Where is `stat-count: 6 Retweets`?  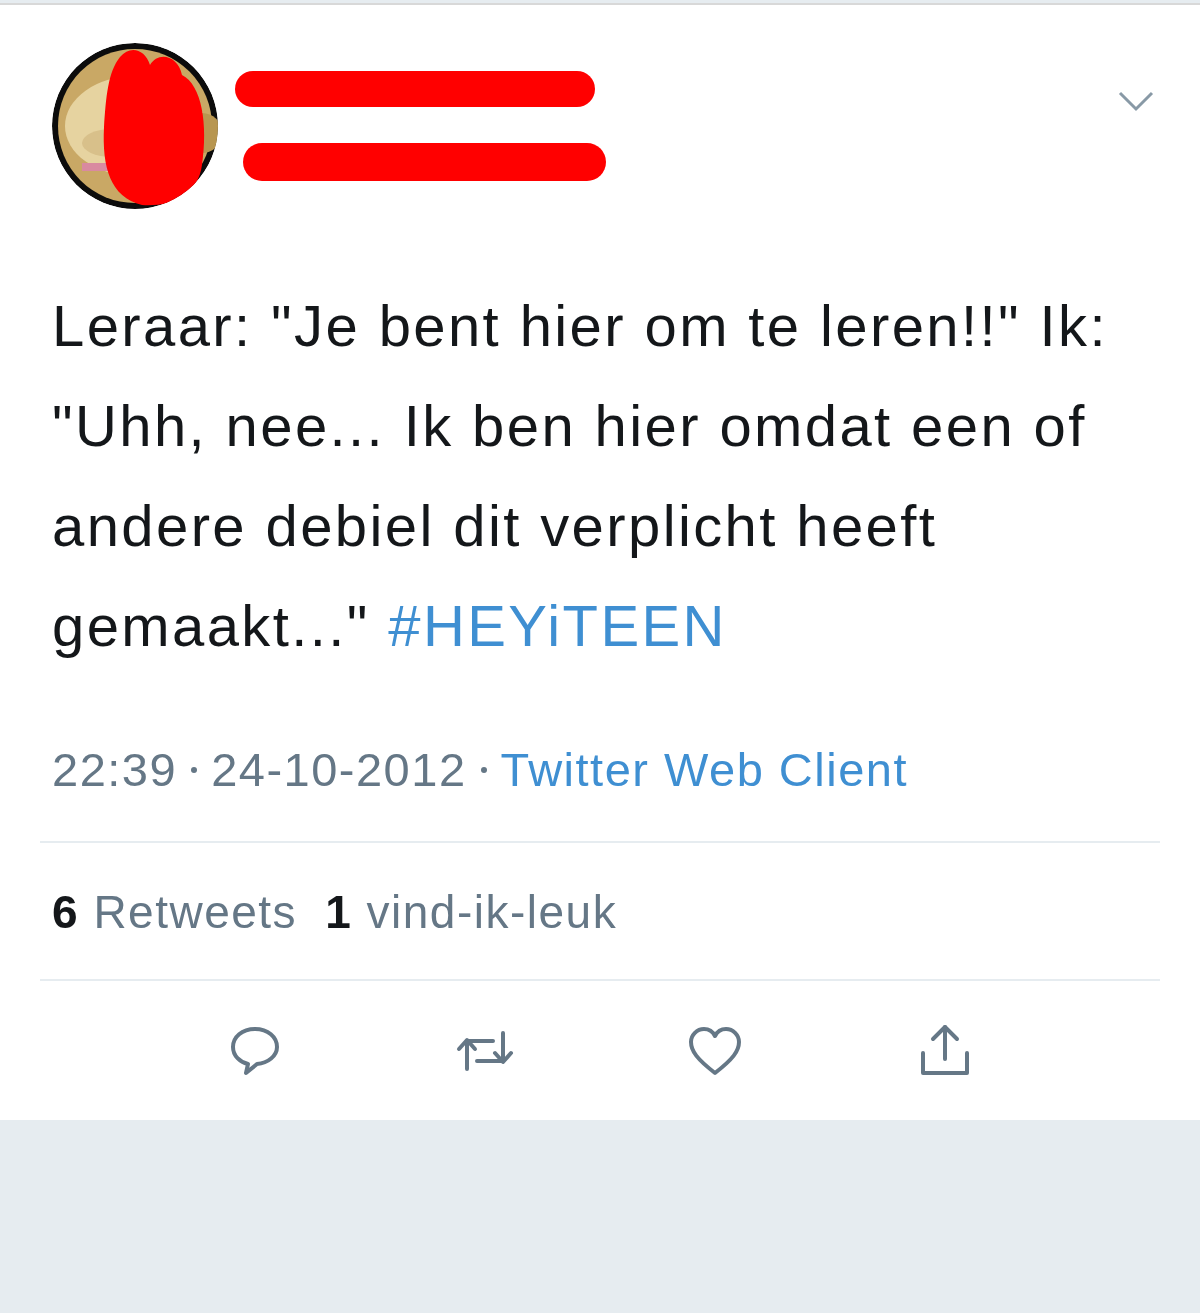 stat-count: 6 Retweets is located at coordinates (175, 912).